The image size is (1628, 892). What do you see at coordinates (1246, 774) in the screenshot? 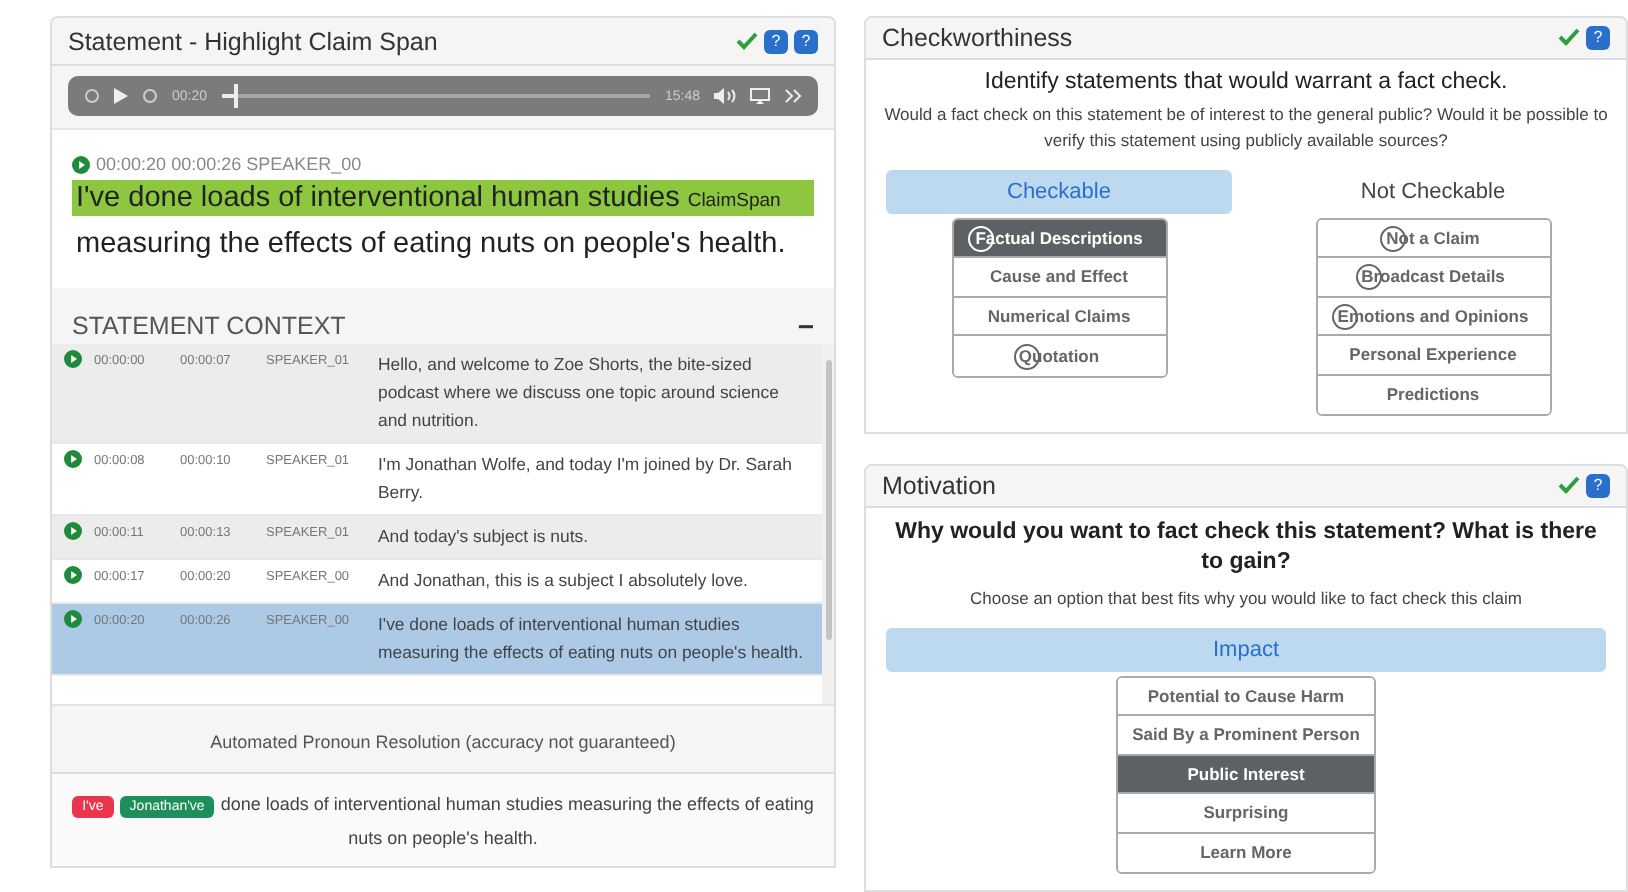
I see `option-button: Public Interest` at bounding box center [1246, 774].